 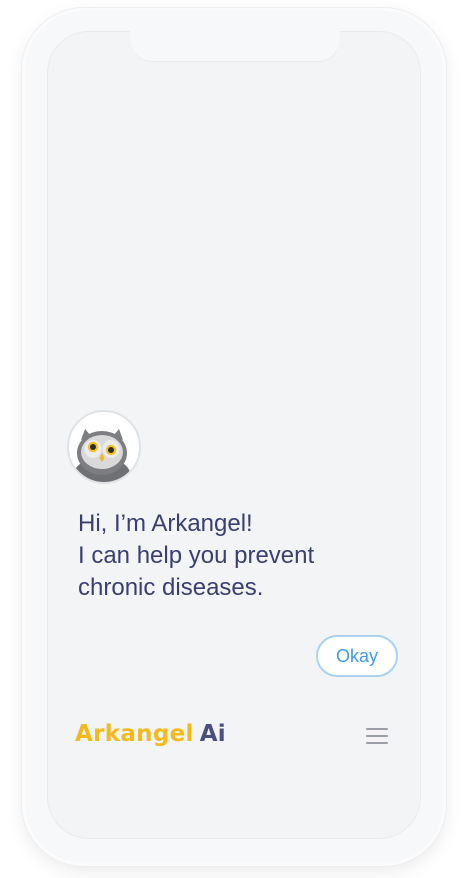 What do you see at coordinates (377, 736) in the screenshot?
I see `menu-button` at bounding box center [377, 736].